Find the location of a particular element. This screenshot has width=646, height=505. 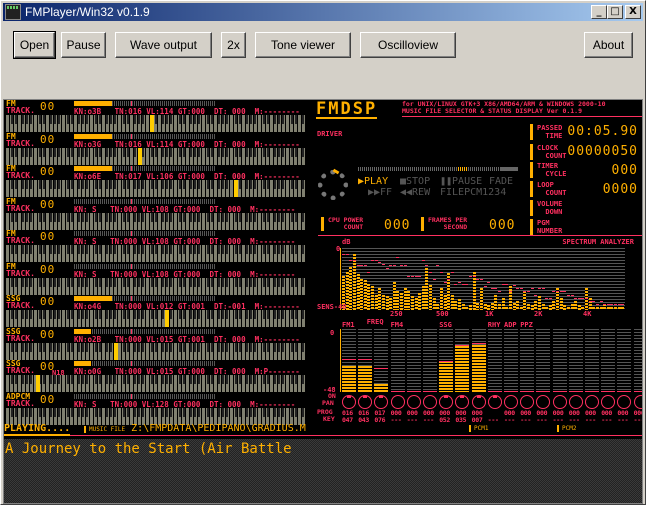

spectrum-db-label: dB is located at coordinates (346, 242).